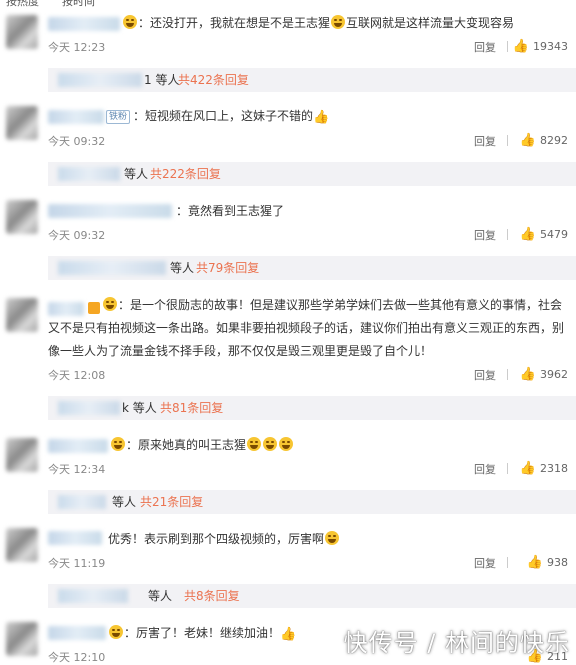  Describe the element at coordinates (554, 468) in the screenshot. I see `like-count: 2318` at that location.